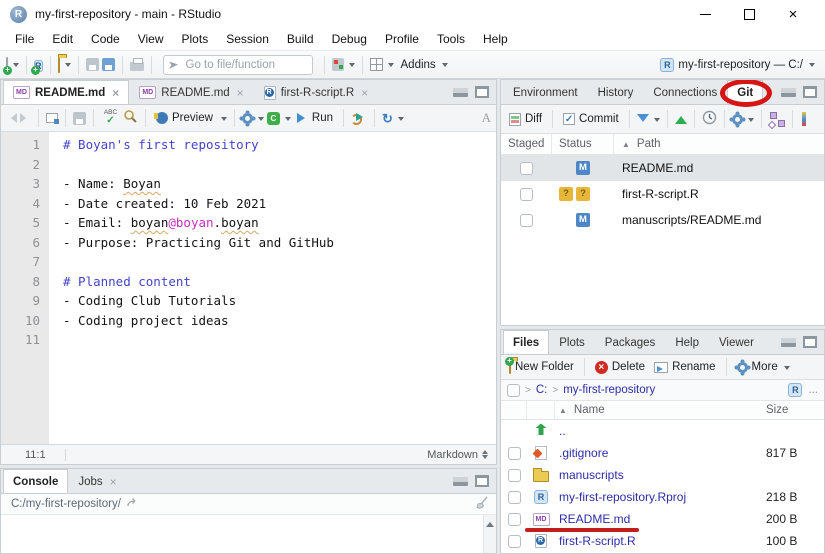 The height and width of the screenshot is (554, 825). Describe the element at coordinates (526, 342) in the screenshot. I see `tab-files: Files` at that location.